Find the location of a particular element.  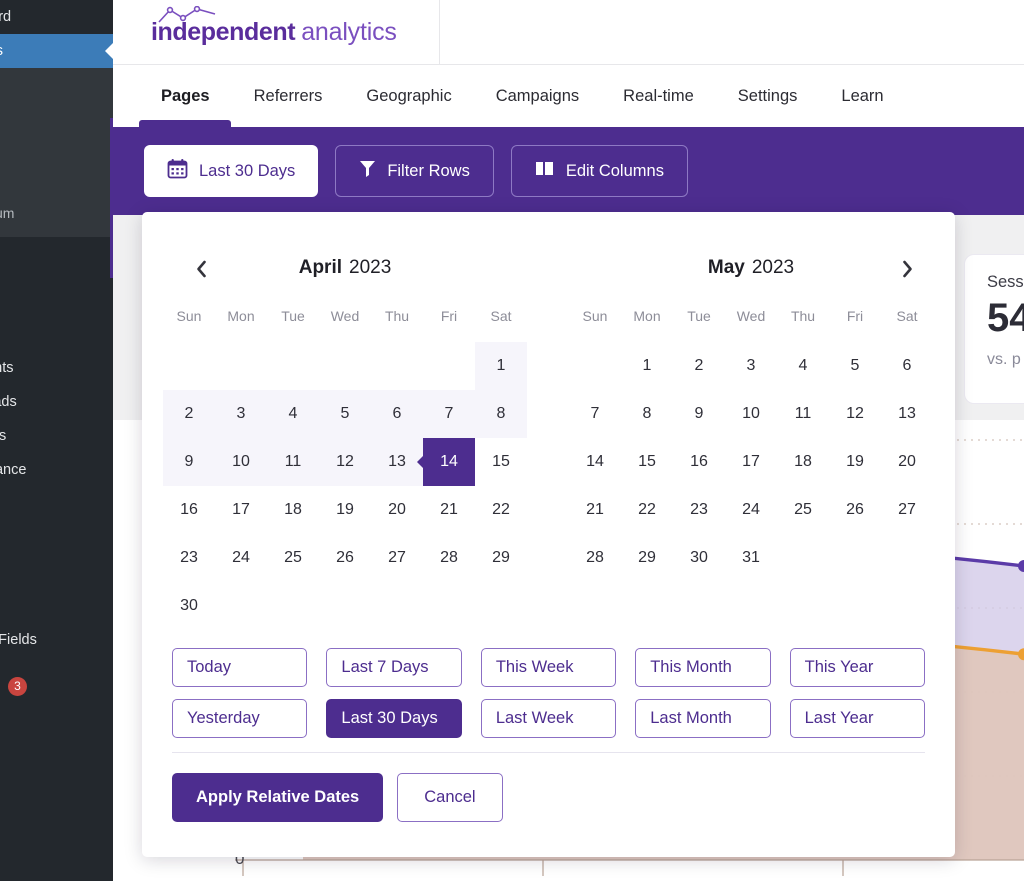

day-cell-may-22: 22 is located at coordinates (647, 510).